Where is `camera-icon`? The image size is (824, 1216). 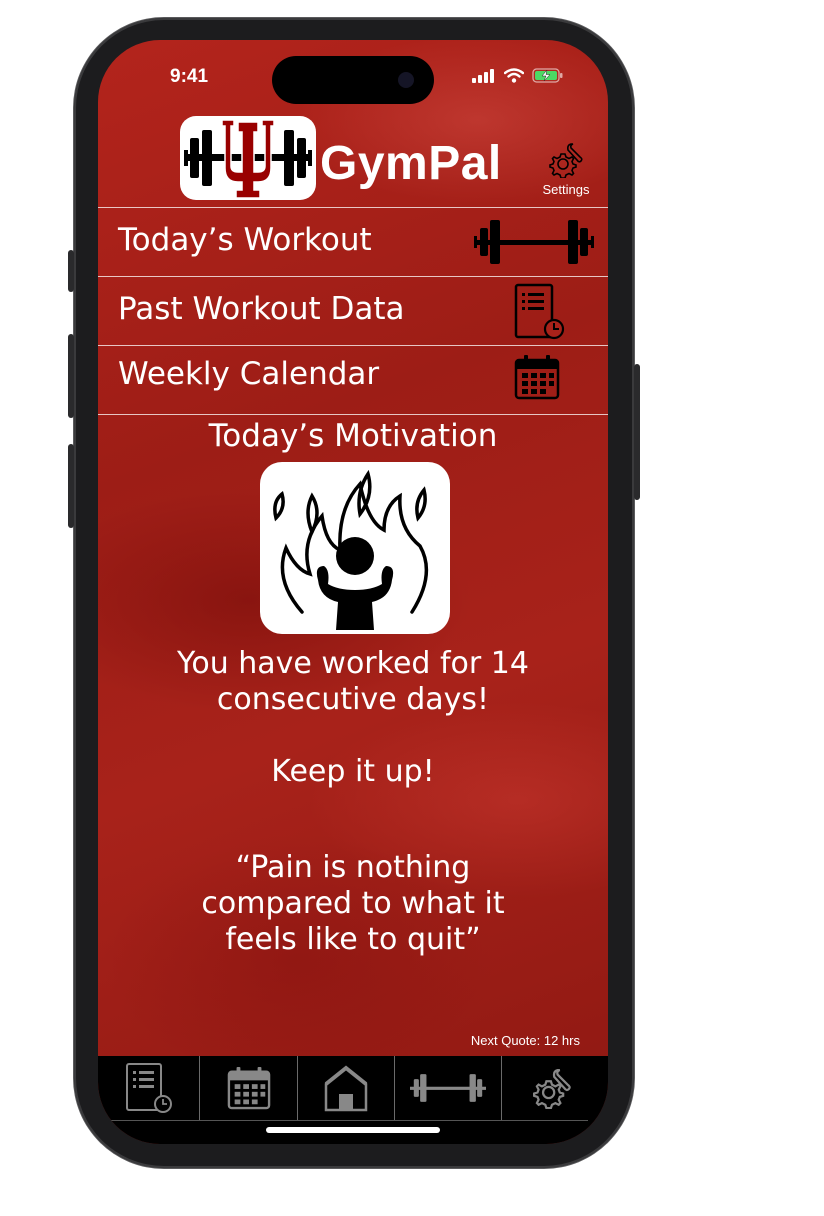 camera-icon is located at coordinates (406, 80).